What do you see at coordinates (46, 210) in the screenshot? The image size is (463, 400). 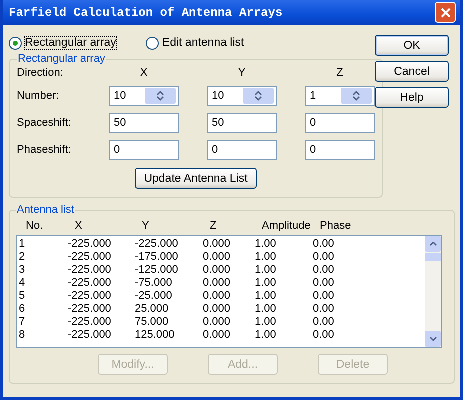 I see `group-title: Antenna list` at bounding box center [46, 210].